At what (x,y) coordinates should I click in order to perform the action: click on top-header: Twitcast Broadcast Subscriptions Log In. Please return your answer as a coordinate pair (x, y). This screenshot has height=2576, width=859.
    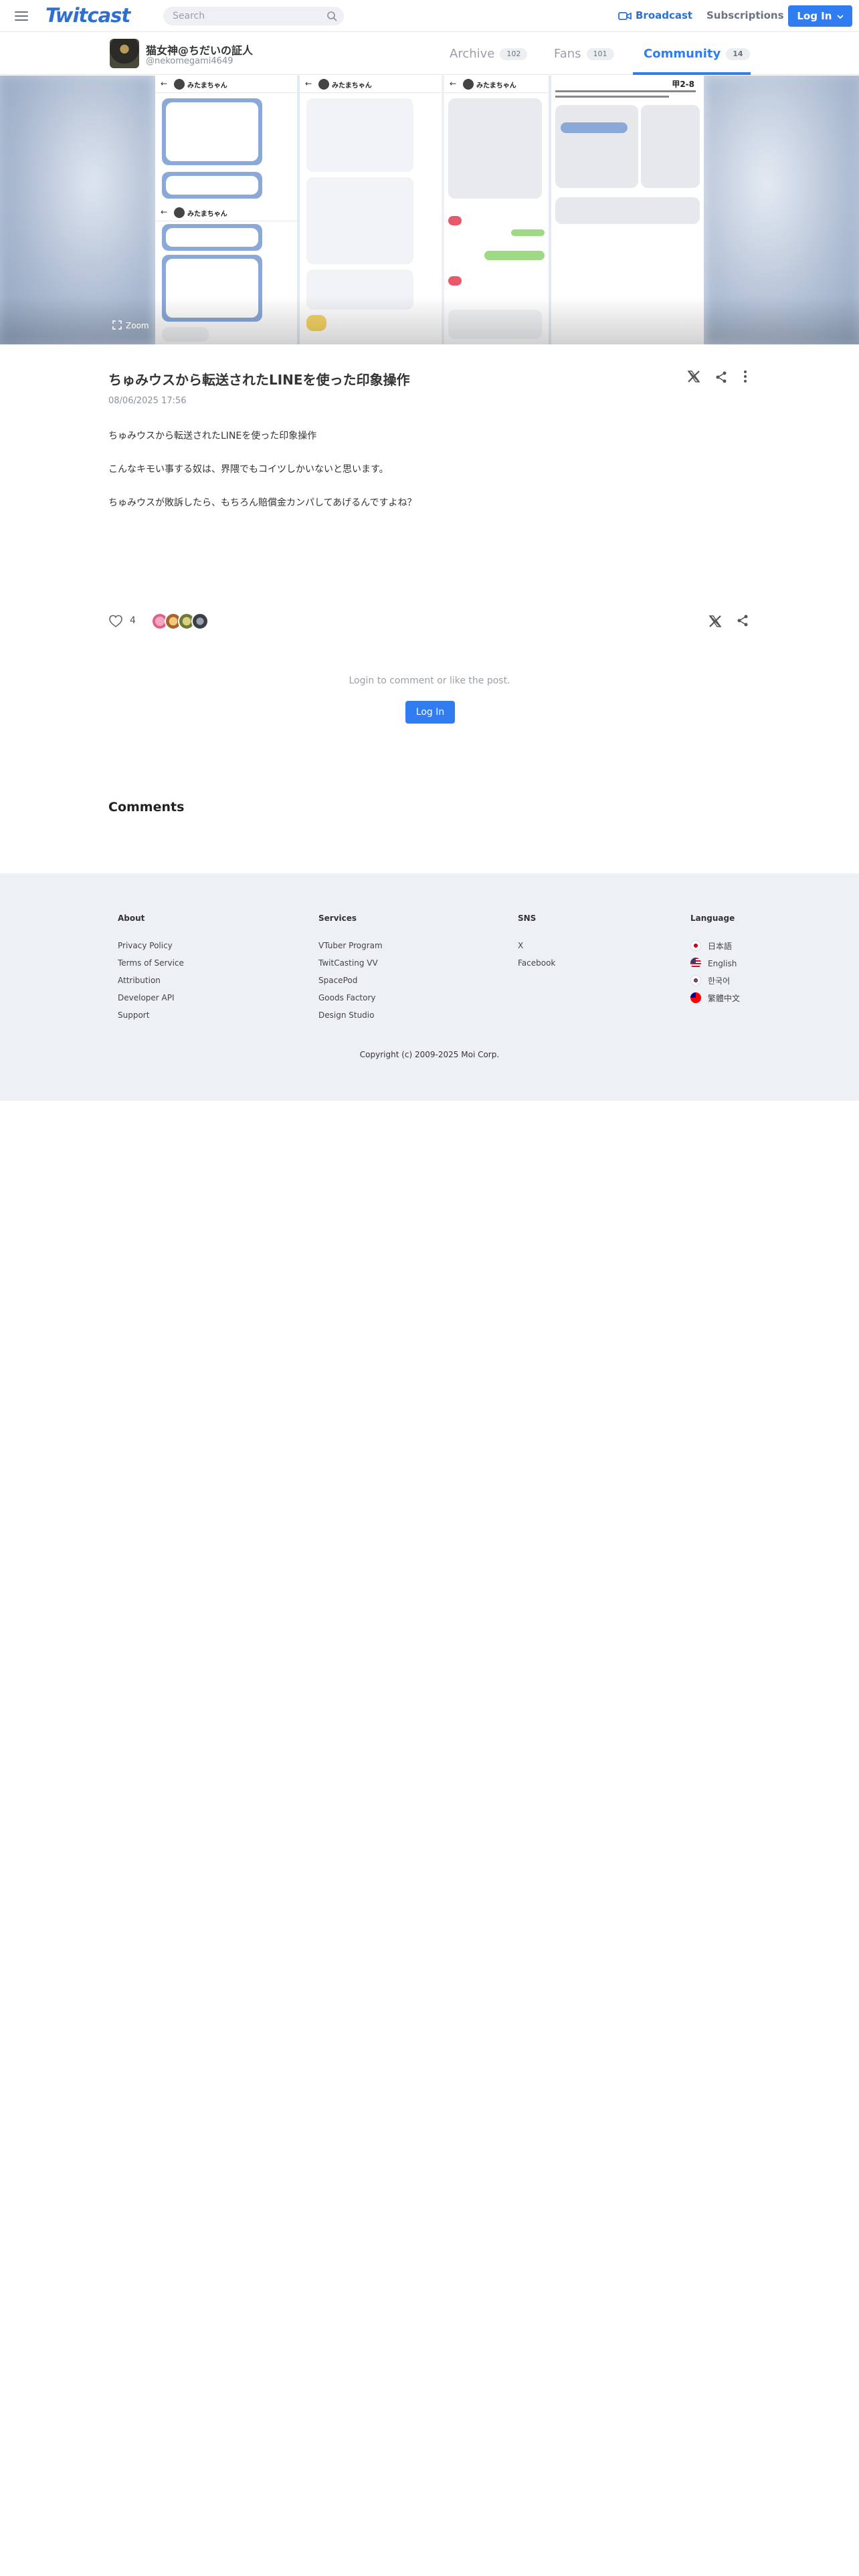
    Looking at the image, I should click on (429, 16).